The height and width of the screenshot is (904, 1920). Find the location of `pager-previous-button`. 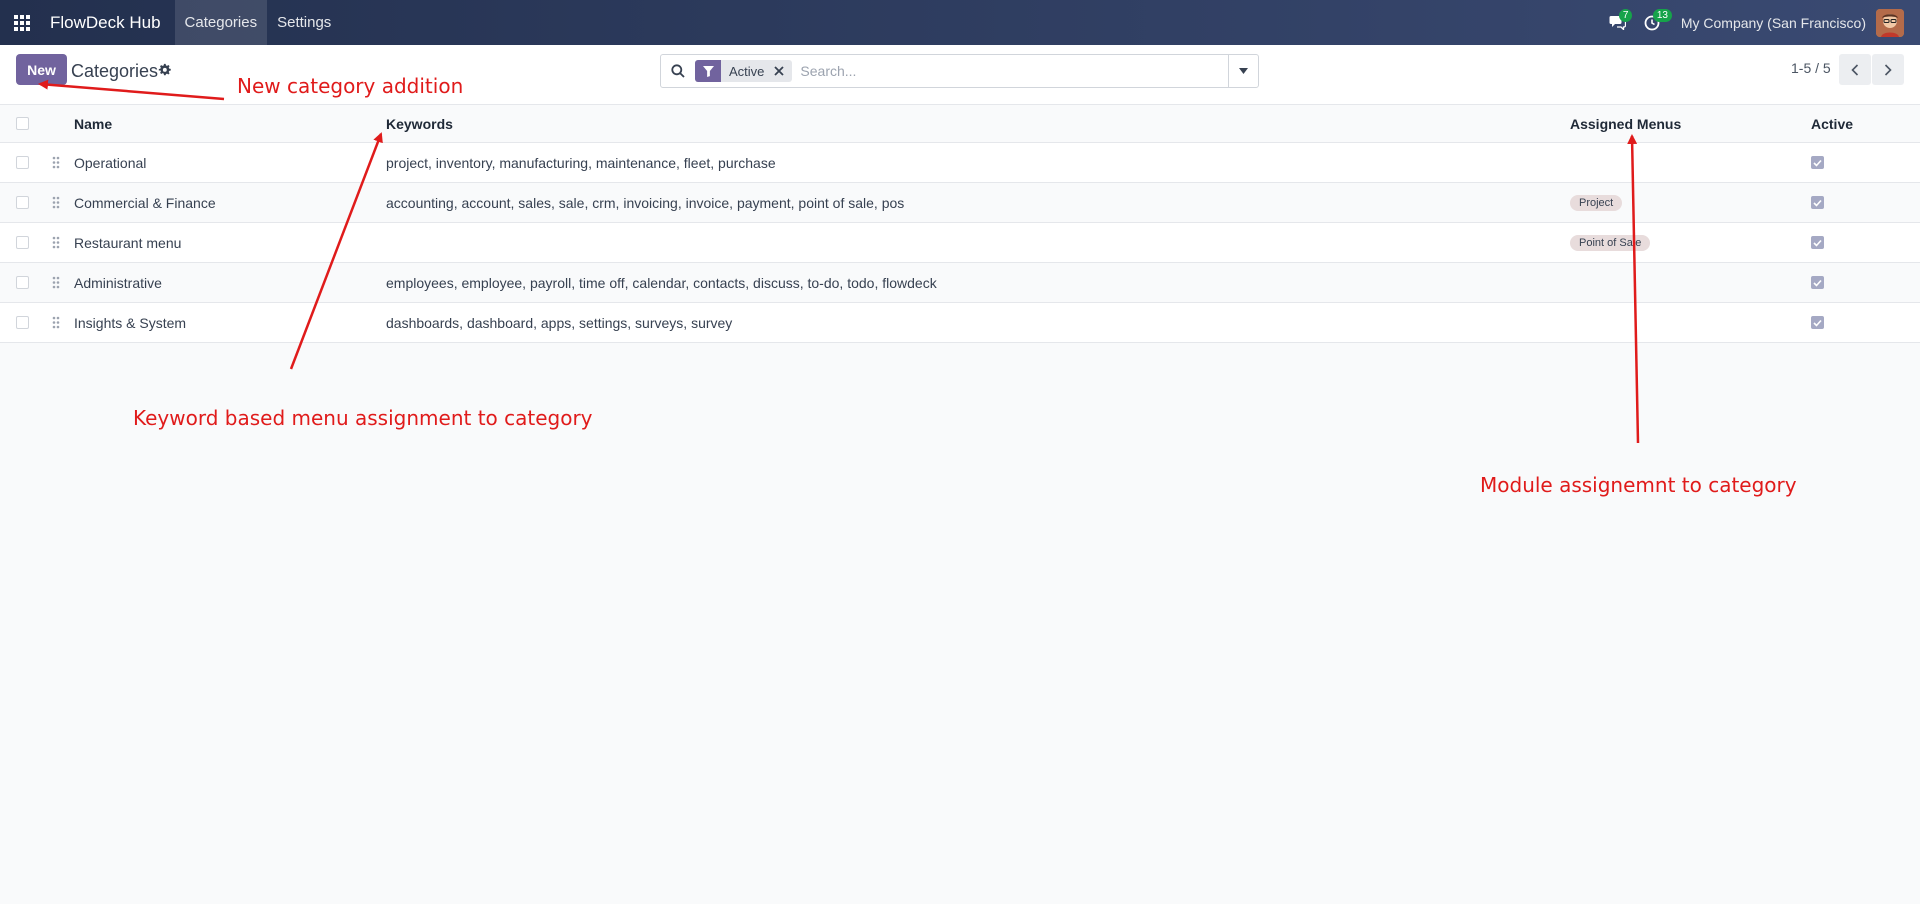

pager-previous-button is located at coordinates (1855, 69).